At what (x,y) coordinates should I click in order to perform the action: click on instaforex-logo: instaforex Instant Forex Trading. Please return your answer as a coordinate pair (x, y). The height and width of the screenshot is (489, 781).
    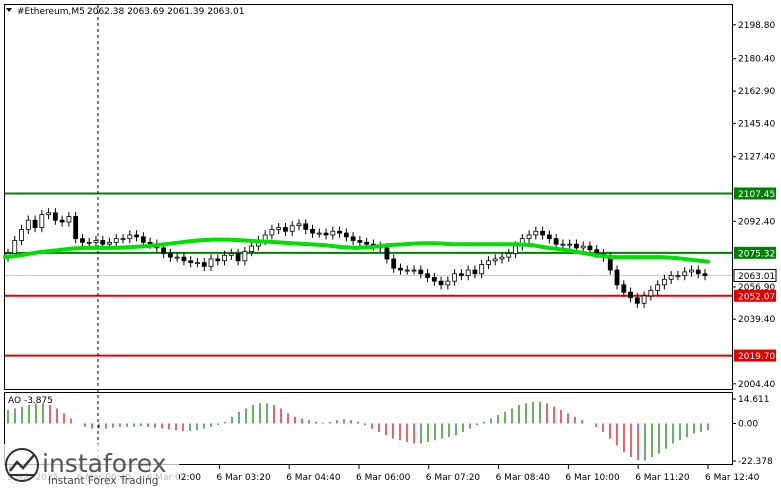
    Looking at the image, I should click on (90, 466).